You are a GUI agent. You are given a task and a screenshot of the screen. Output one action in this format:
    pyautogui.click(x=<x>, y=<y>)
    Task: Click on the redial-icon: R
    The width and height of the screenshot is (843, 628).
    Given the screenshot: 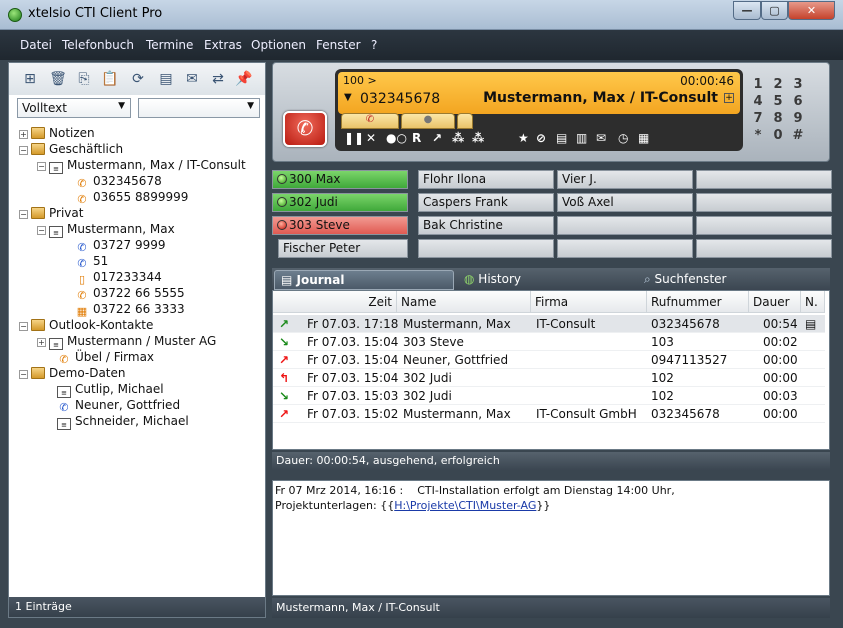 What is the action you would take?
    pyautogui.click(x=416, y=138)
    